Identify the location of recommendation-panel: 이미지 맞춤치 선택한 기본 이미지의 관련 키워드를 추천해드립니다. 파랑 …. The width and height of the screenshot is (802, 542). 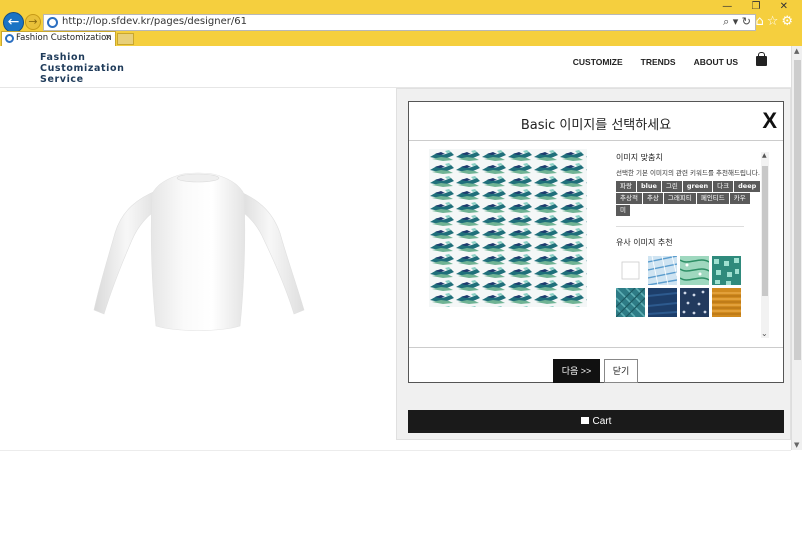
(688, 248).